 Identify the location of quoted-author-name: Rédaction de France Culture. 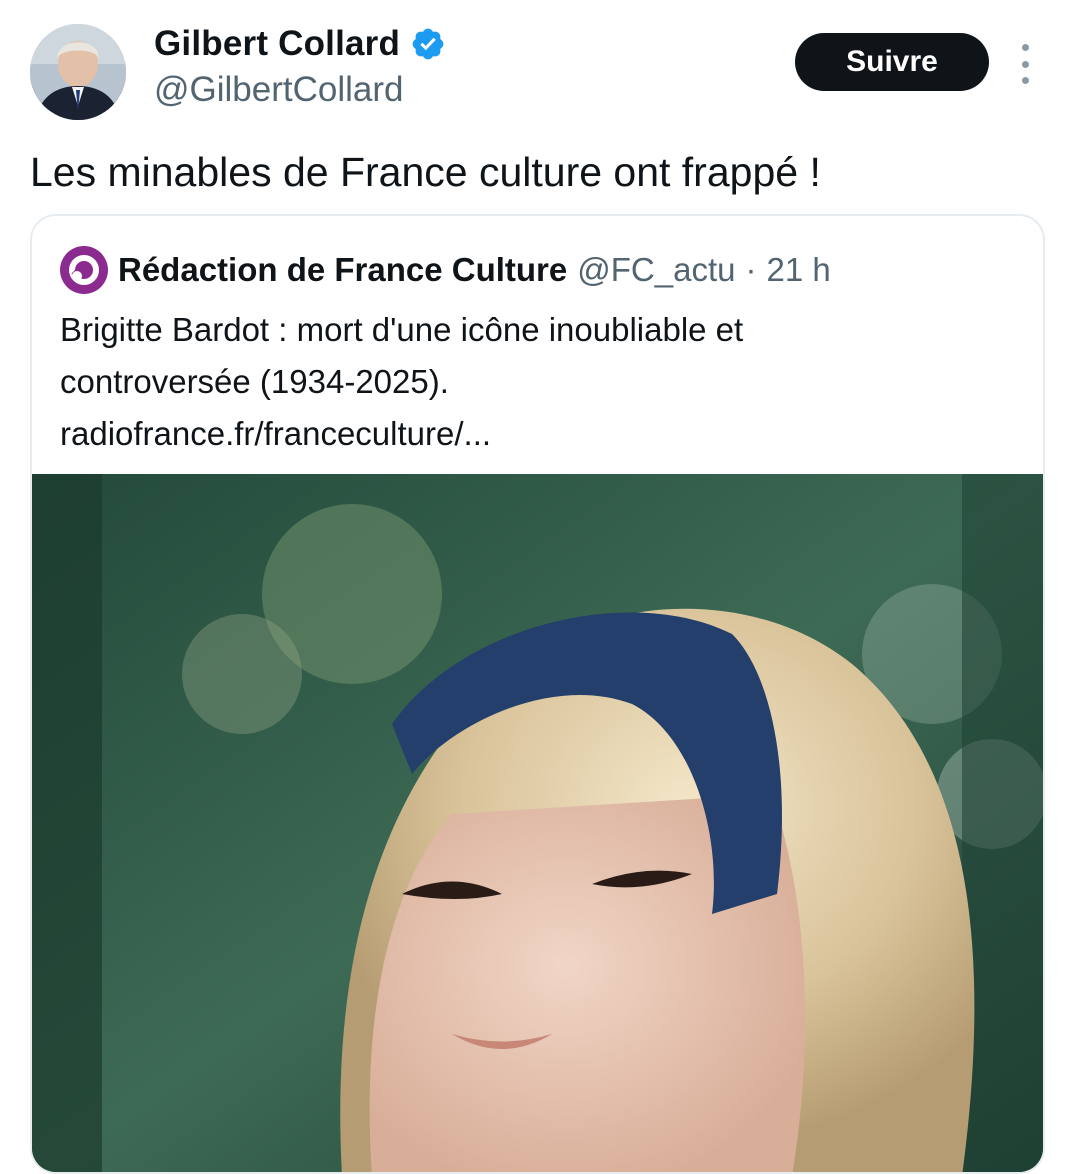
(342, 270).